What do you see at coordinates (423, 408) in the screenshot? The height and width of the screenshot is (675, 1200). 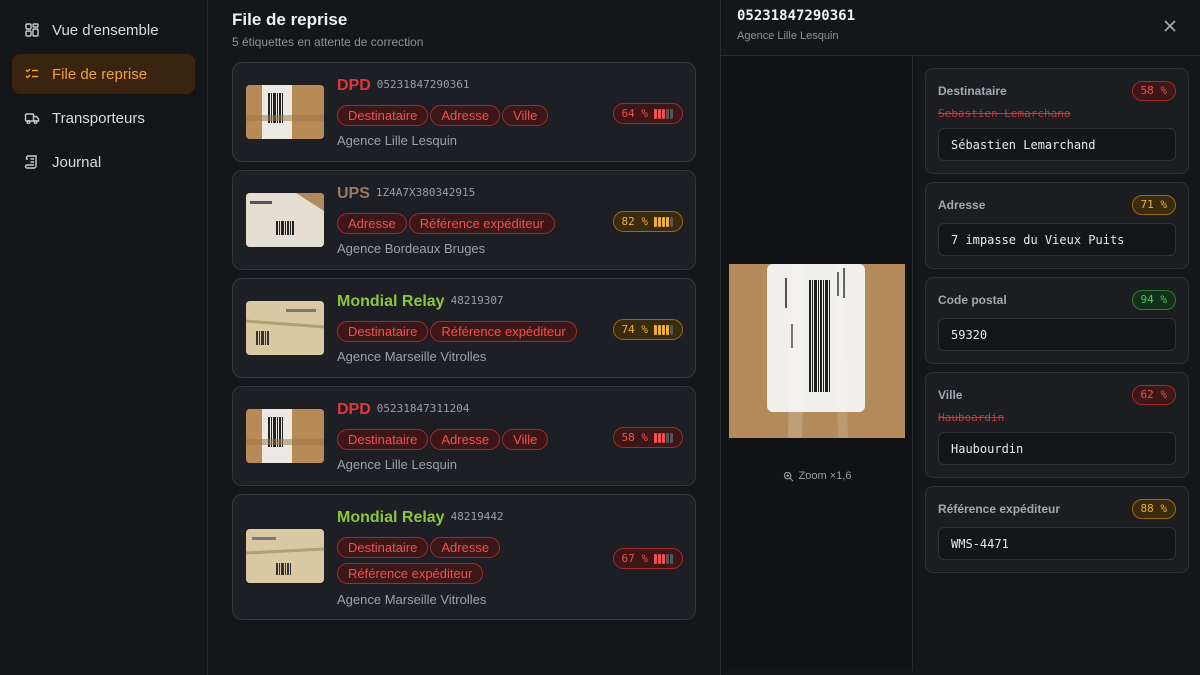 I see `tracking-number: 05231847311204` at bounding box center [423, 408].